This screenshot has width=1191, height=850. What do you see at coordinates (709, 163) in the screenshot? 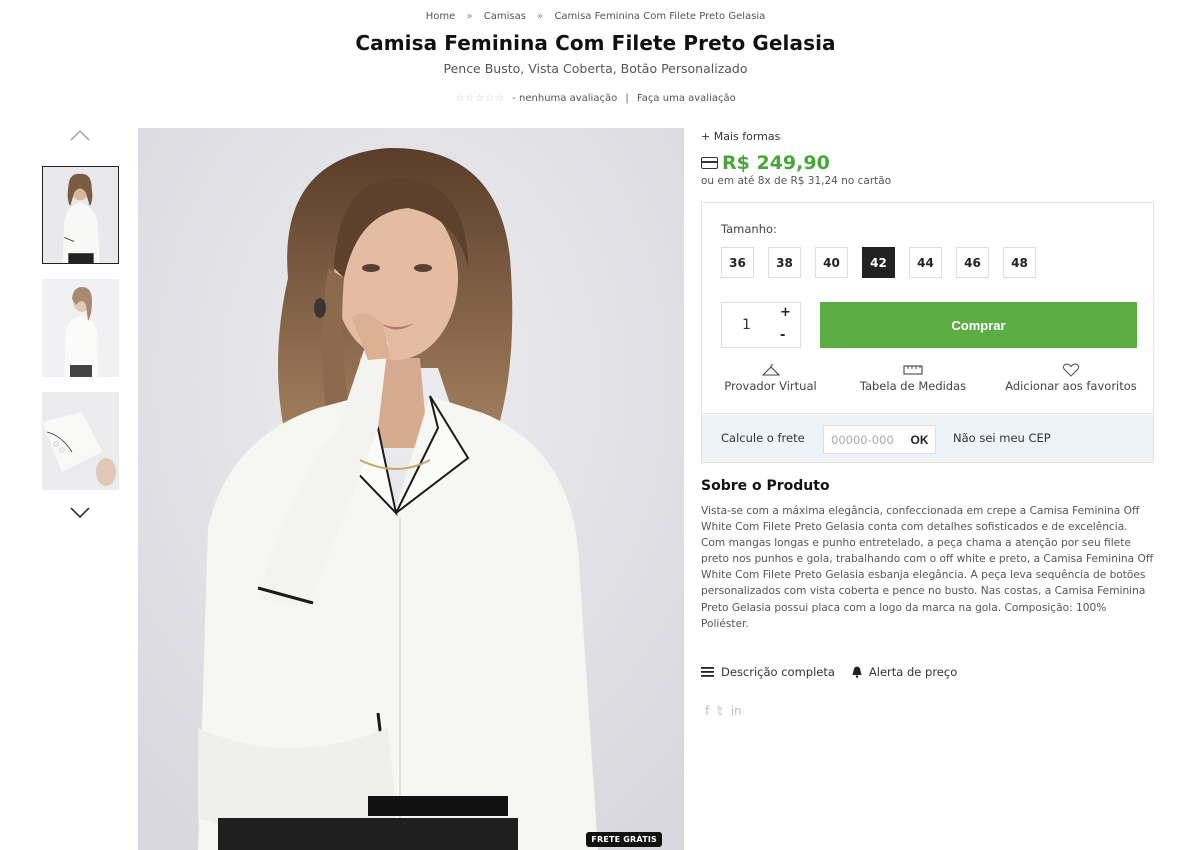
I see `credit-card-icon` at bounding box center [709, 163].